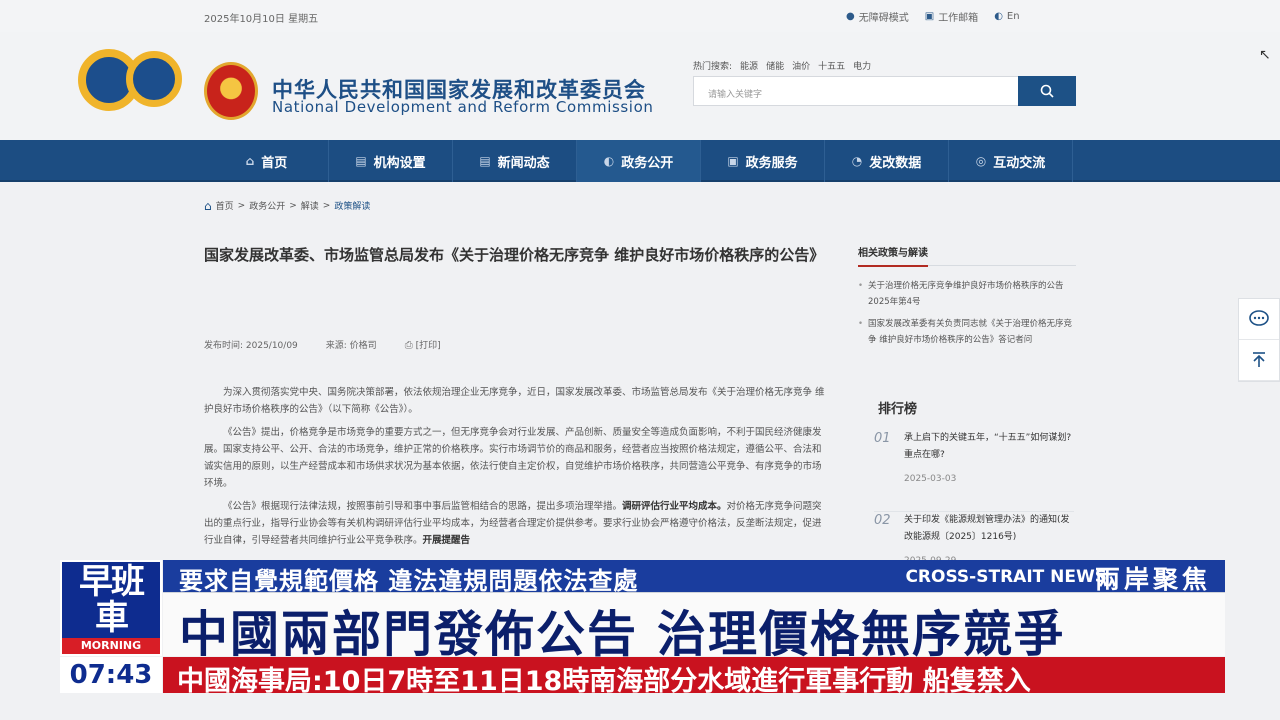  Describe the element at coordinates (674, 506) in the screenshot. I see `paragraph-bold: 调研评估行业平均成本。` at that location.